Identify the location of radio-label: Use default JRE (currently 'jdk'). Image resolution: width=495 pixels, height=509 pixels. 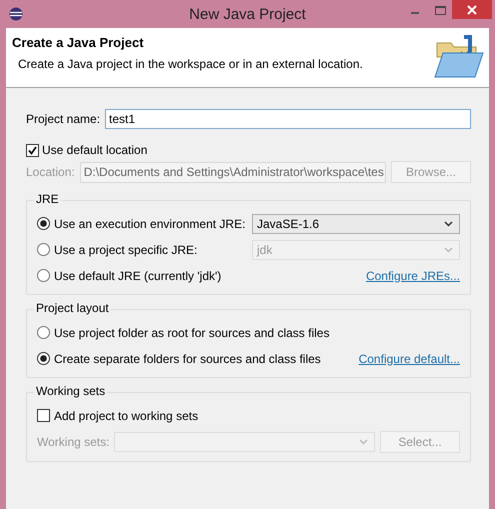
(138, 275).